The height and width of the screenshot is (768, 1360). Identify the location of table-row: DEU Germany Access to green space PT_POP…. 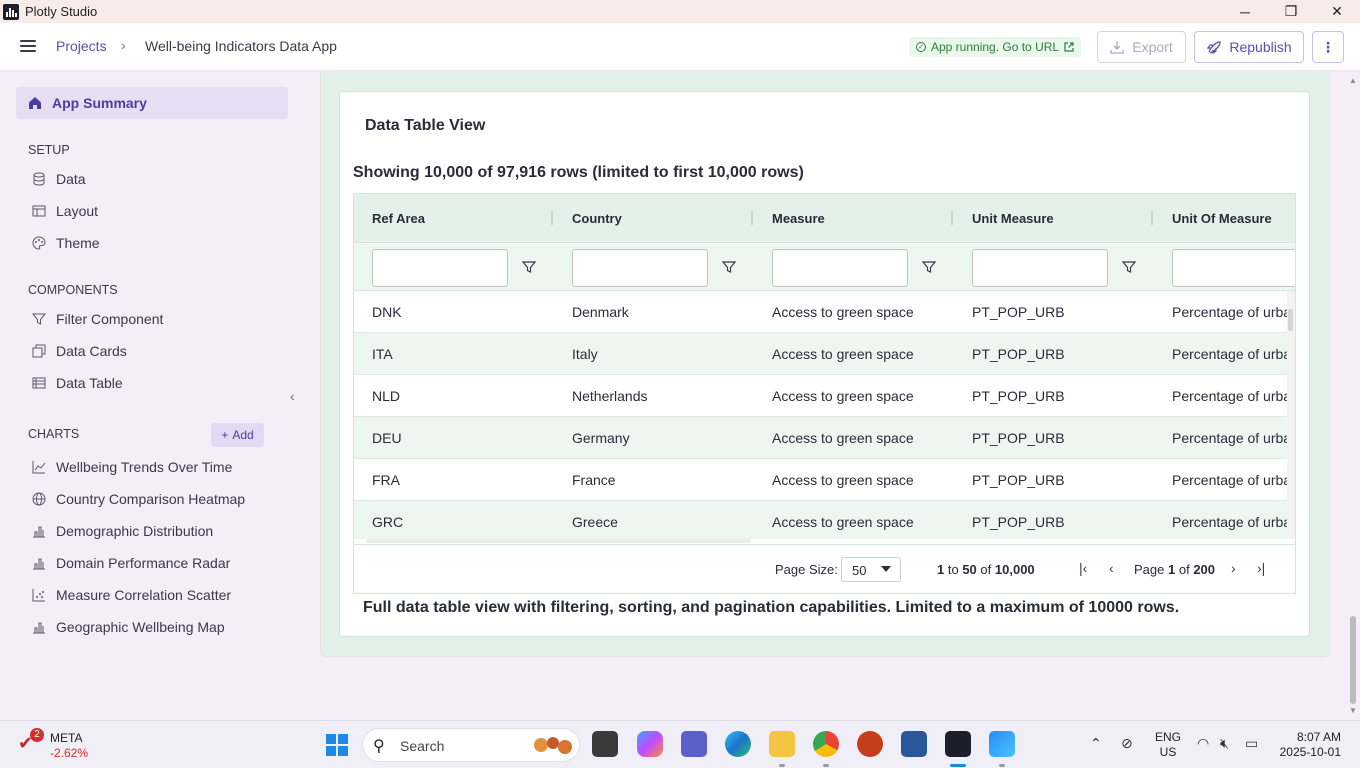
(820, 438).